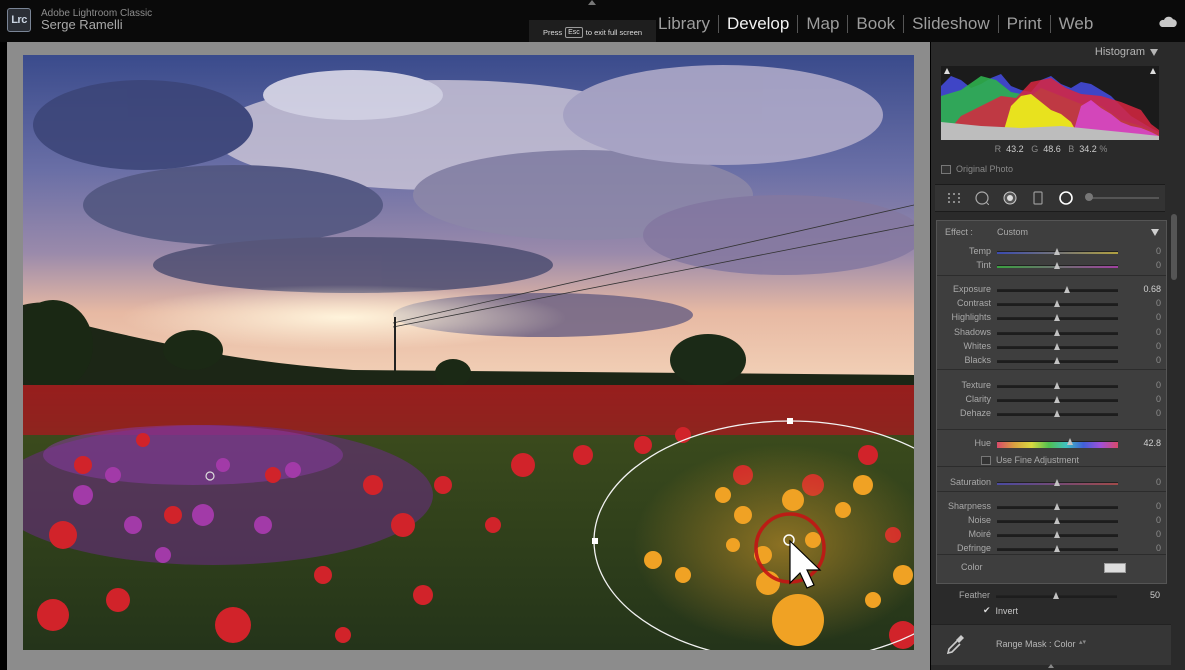 The width and height of the screenshot is (1185, 670). Describe the element at coordinates (1152, 443) in the screenshot. I see `hue-value: 42.8` at that location.